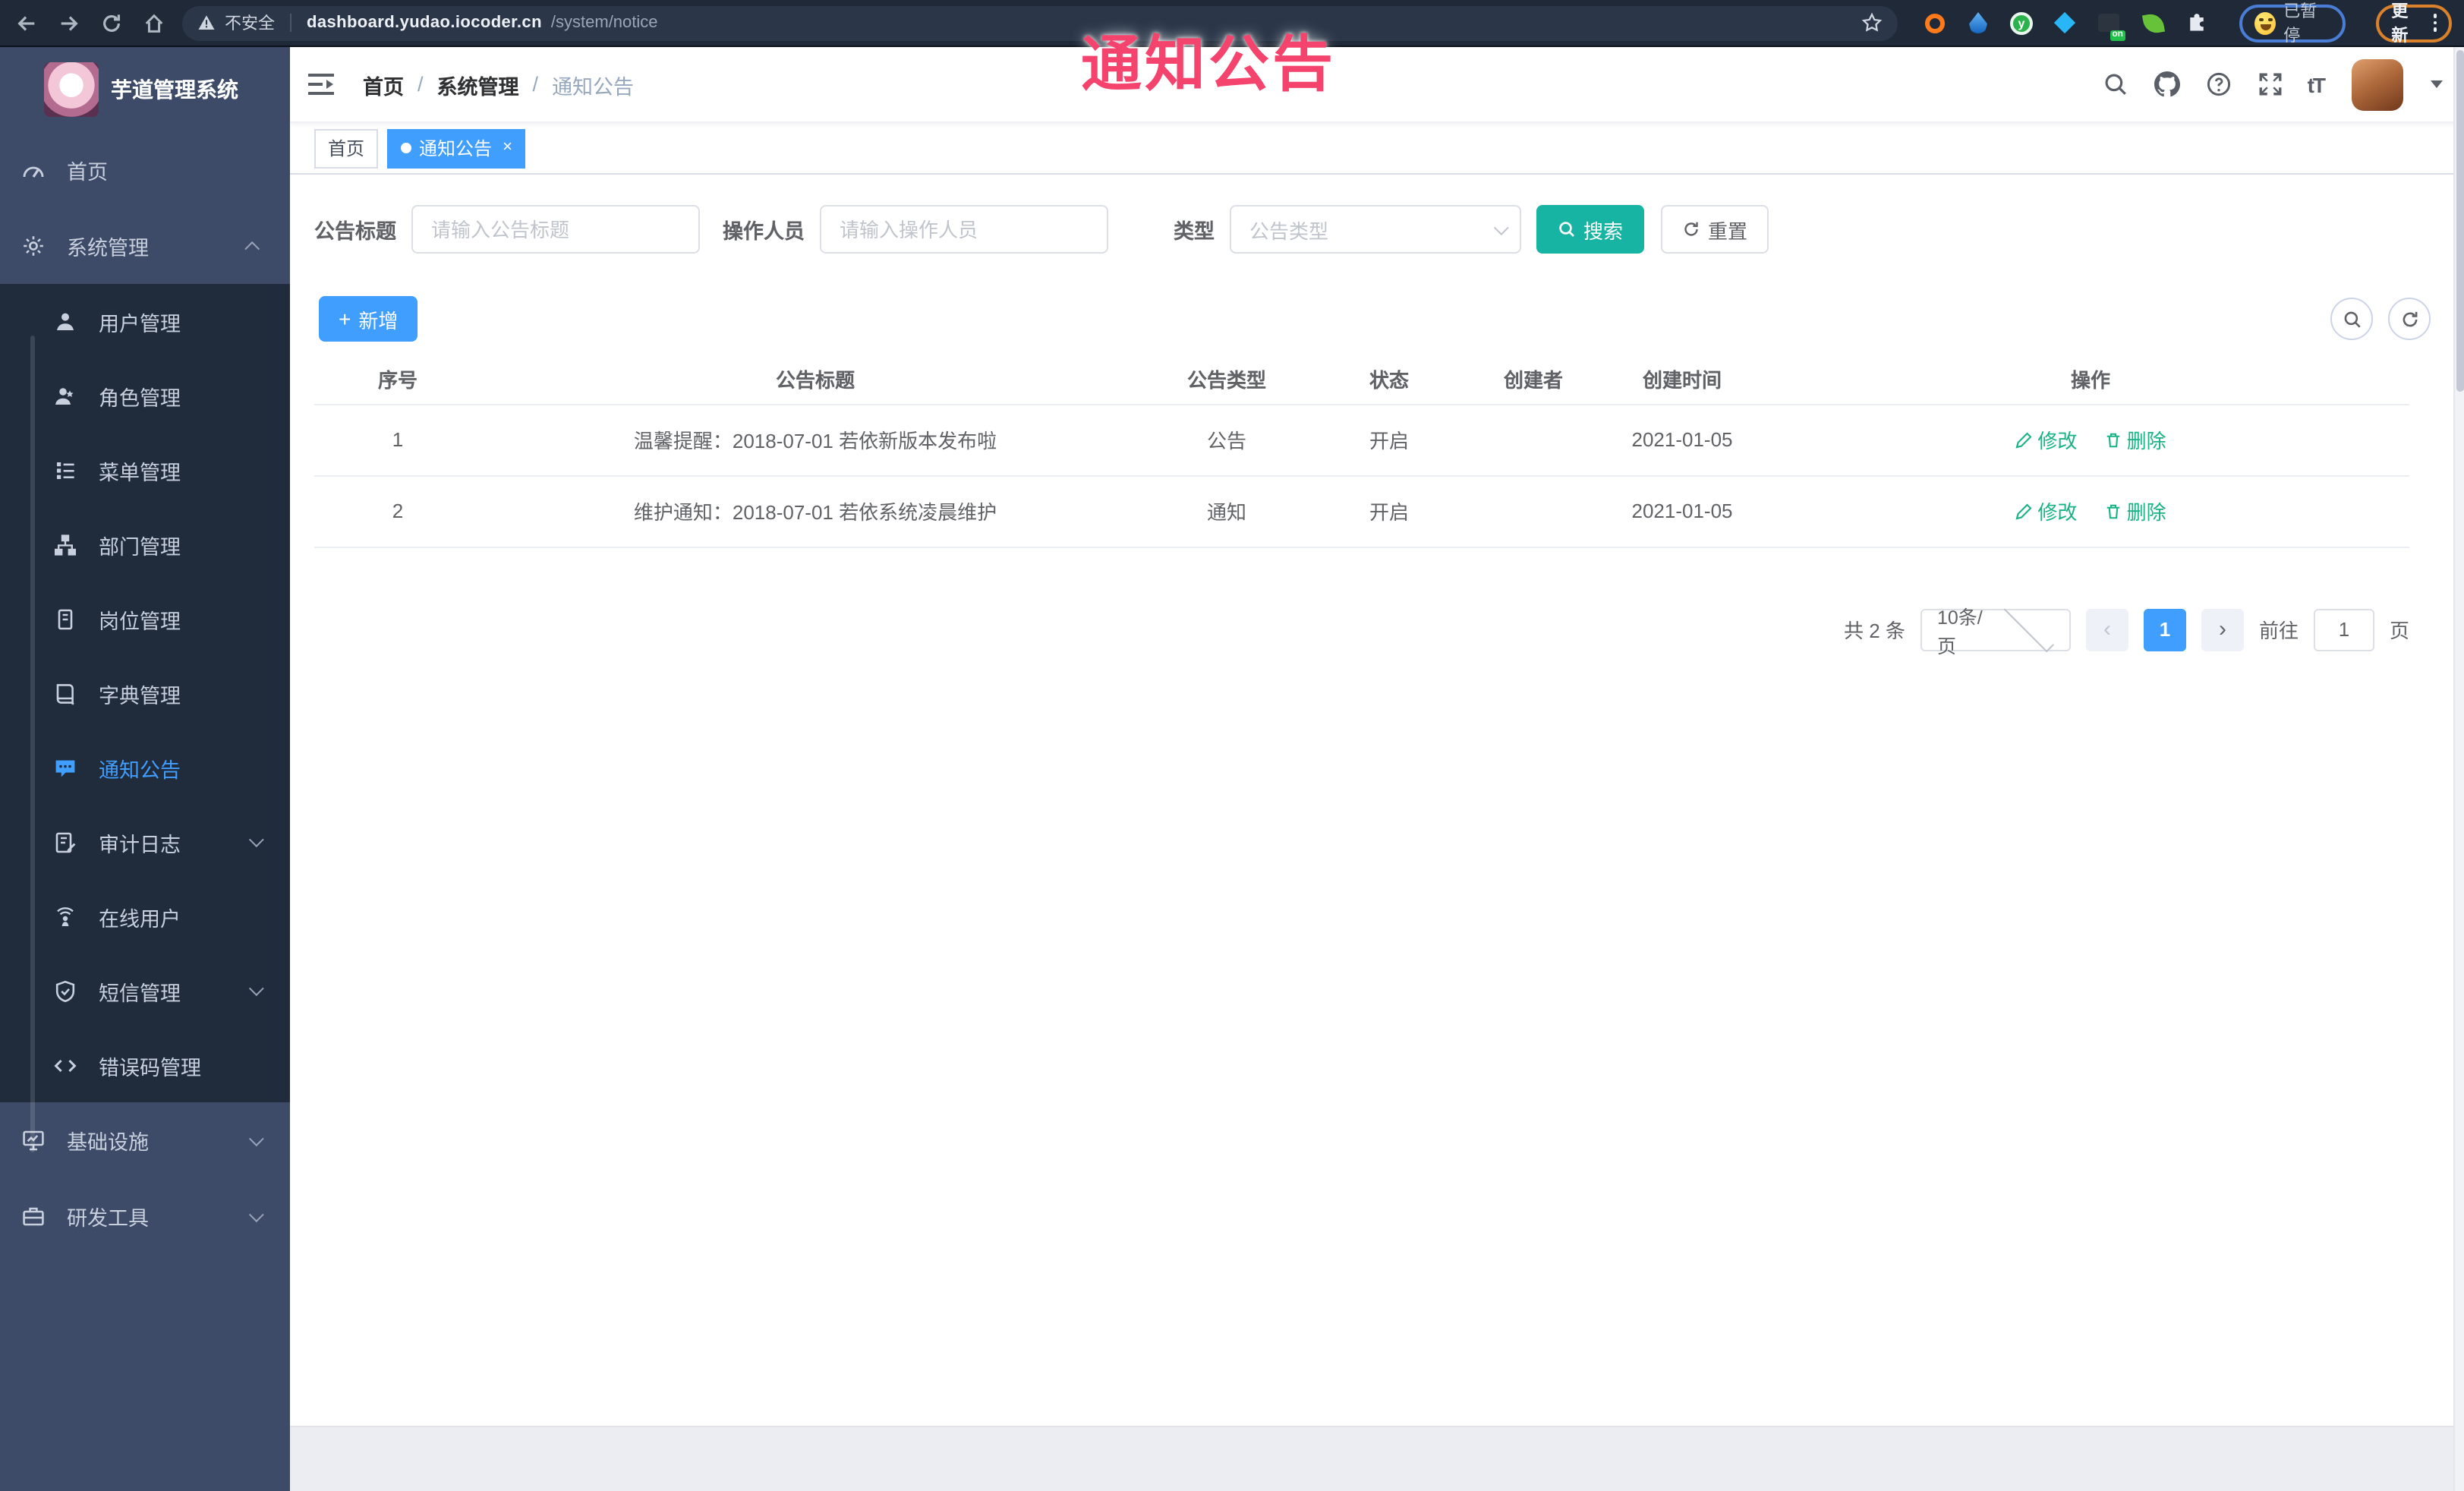  Describe the element at coordinates (140, 472) in the screenshot. I see `sidebar-item-label: 菜单管理` at that location.